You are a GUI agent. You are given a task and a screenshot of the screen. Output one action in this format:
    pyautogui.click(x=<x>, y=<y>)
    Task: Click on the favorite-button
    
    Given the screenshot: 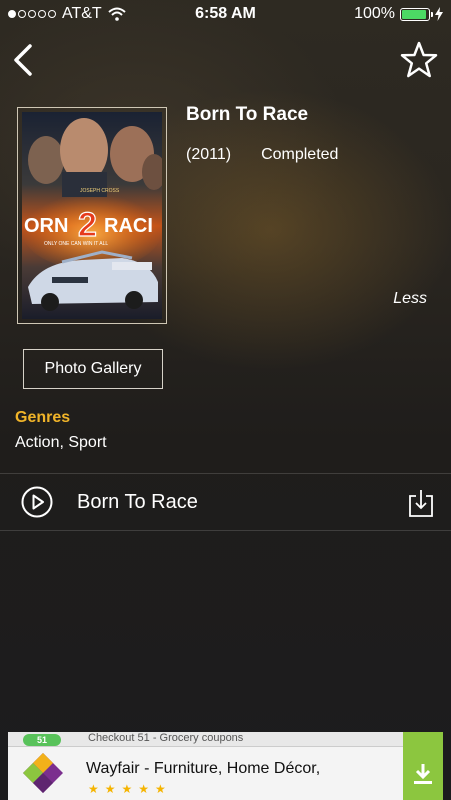 What is the action you would take?
    pyautogui.click(x=419, y=60)
    